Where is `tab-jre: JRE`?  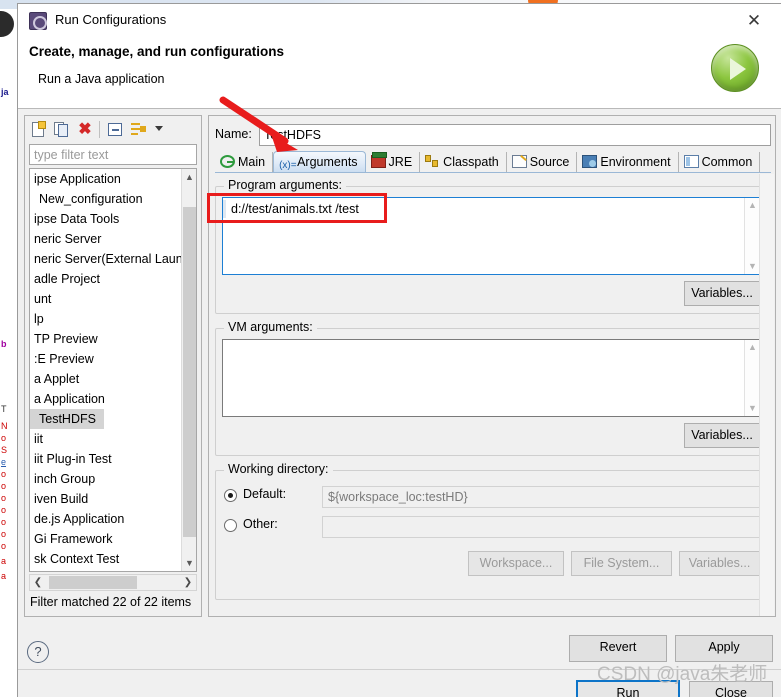
tab-jre: JRE is located at coordinates (393, 162).